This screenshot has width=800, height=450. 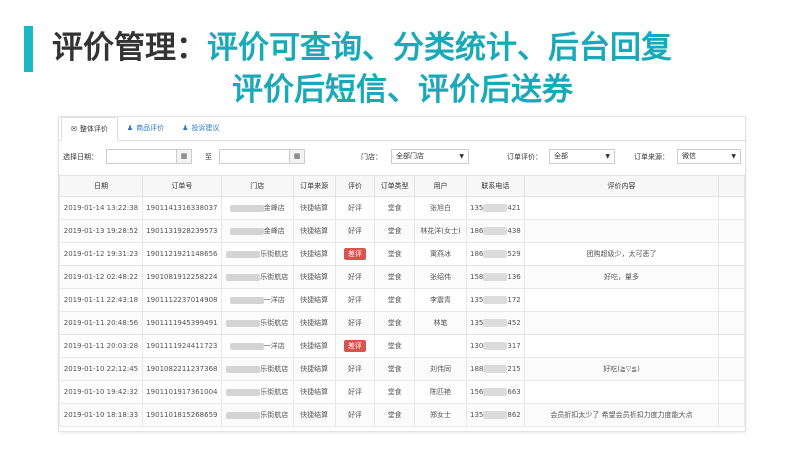 I want to click on column-header: 联系电话, so click(x=495, y=186).